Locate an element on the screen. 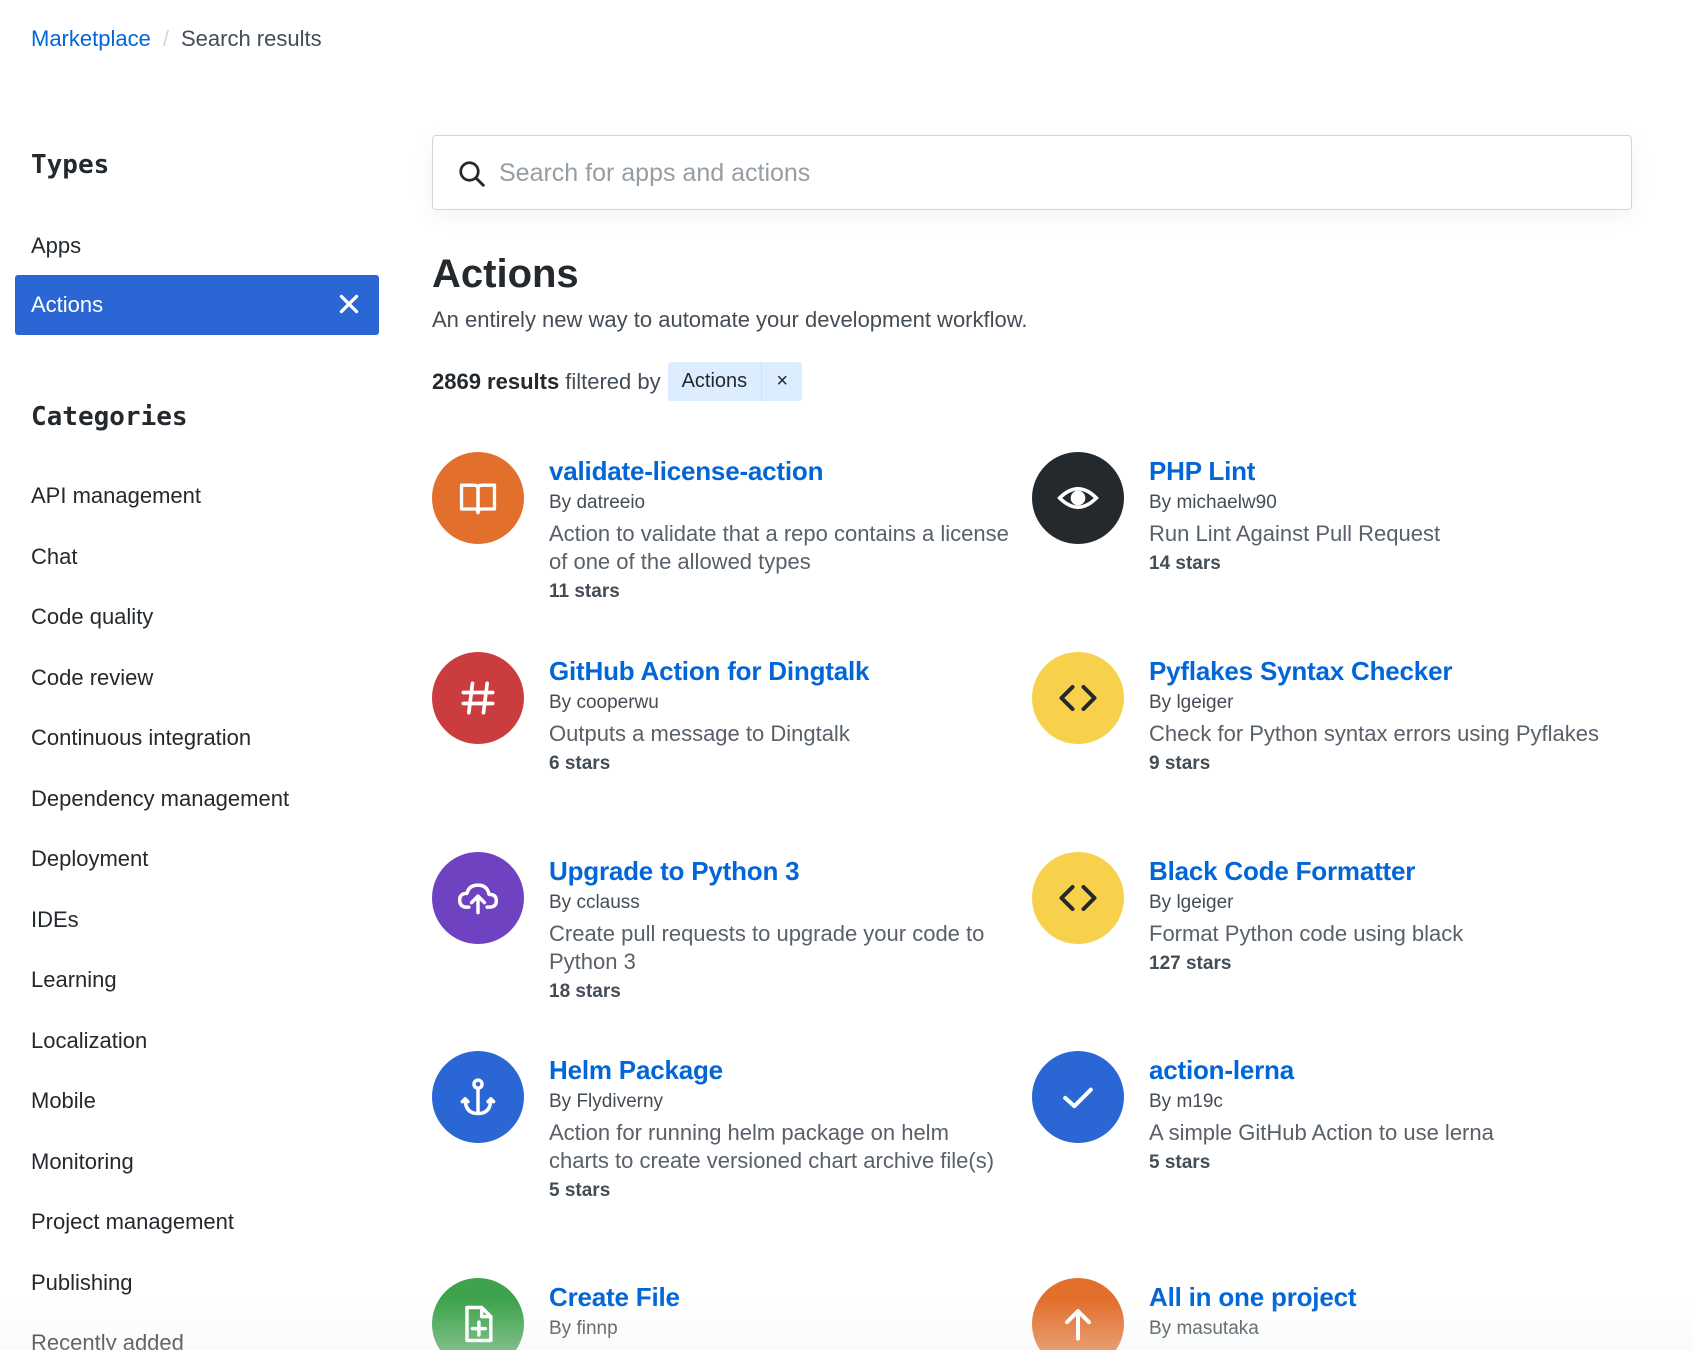 This screenshot has height=1350, width=1693. category-item: Monitoring is located at coordinates (160, 1166).